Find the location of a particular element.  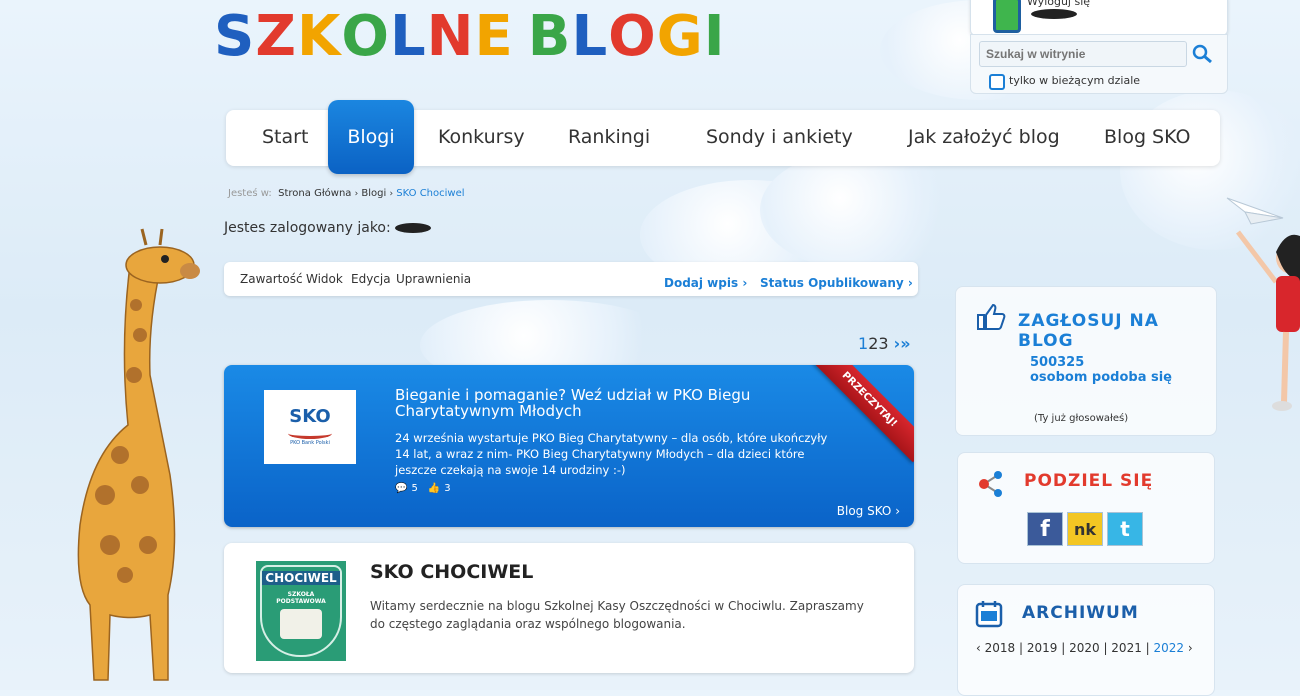

book-icon is located at coordinates (301, 624).